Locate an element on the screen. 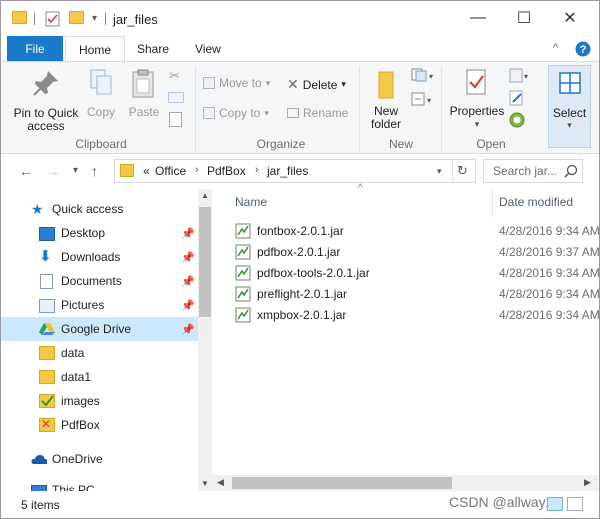  address-bar: « Office › PdfBox › jar_files ▾ ↻ is located at coordinates (295, 171).